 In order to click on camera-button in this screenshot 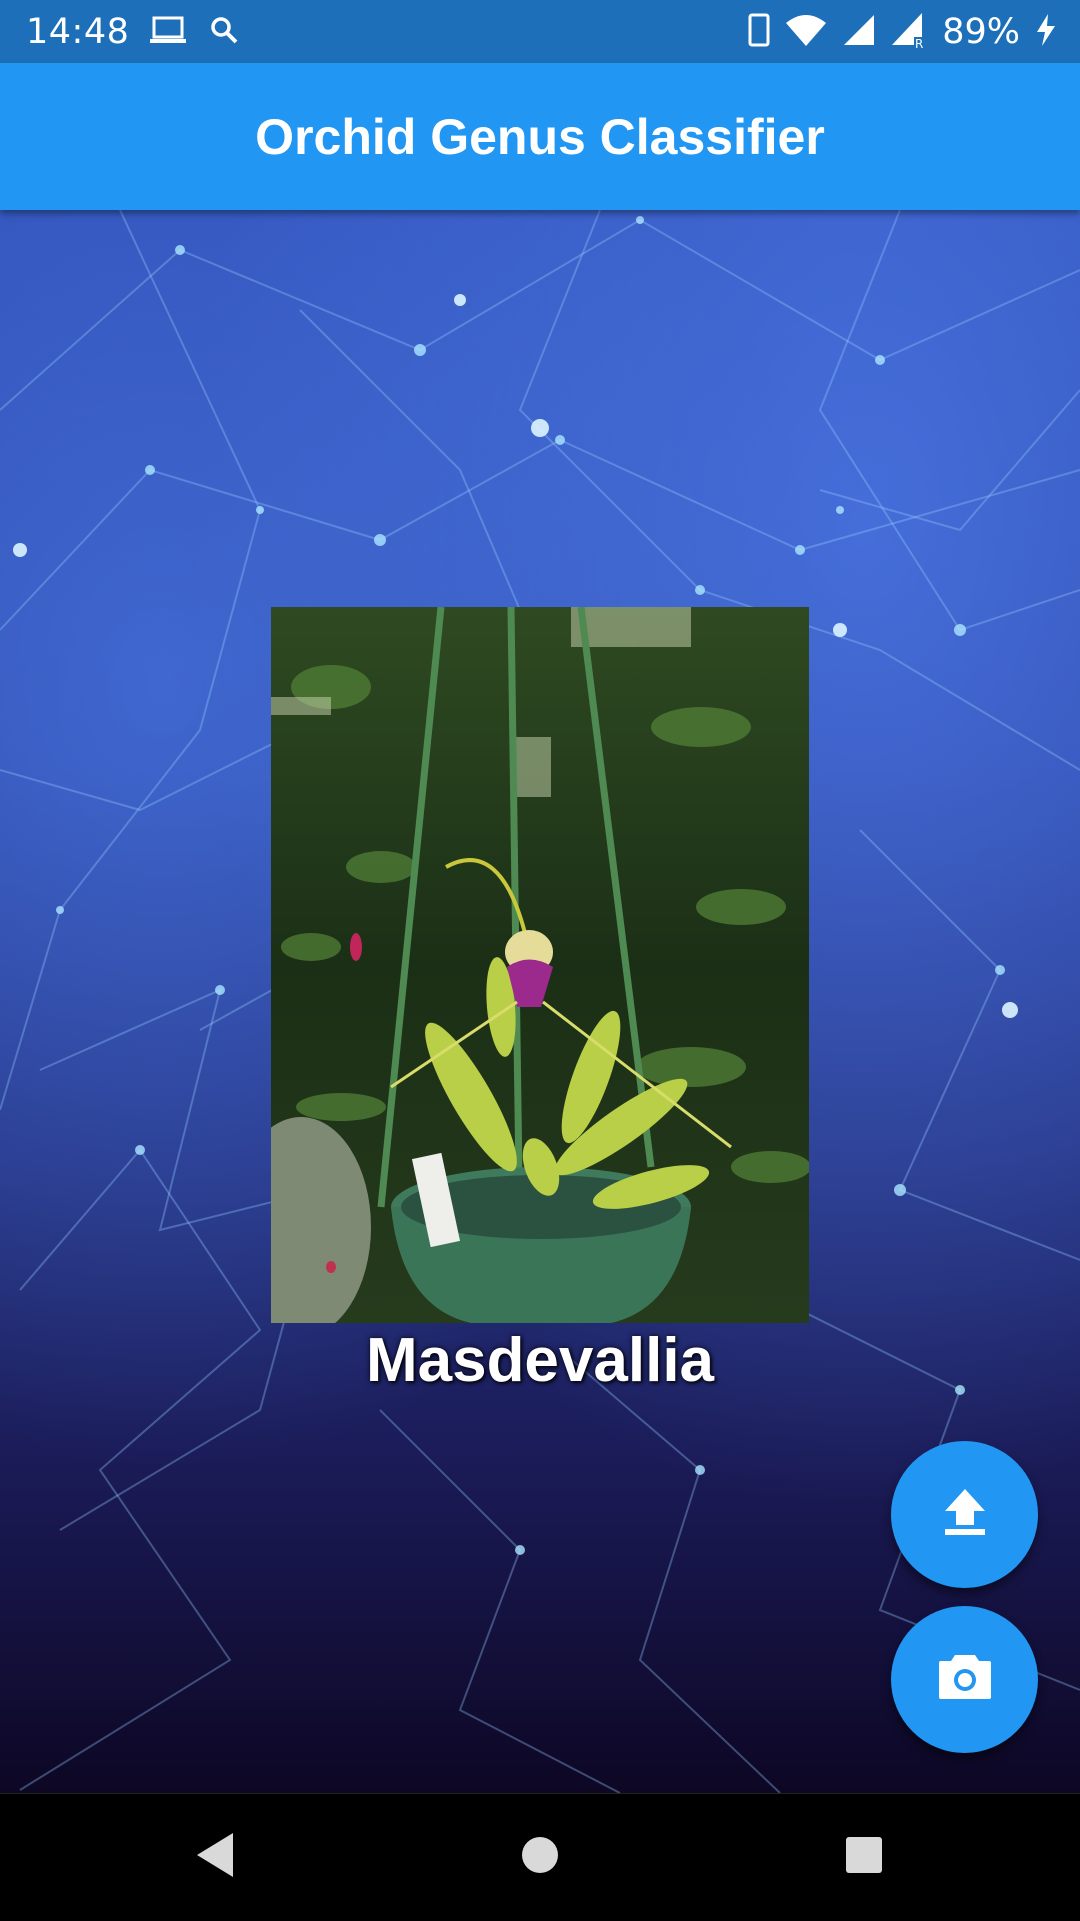, I will do `click(964, 1679)`.